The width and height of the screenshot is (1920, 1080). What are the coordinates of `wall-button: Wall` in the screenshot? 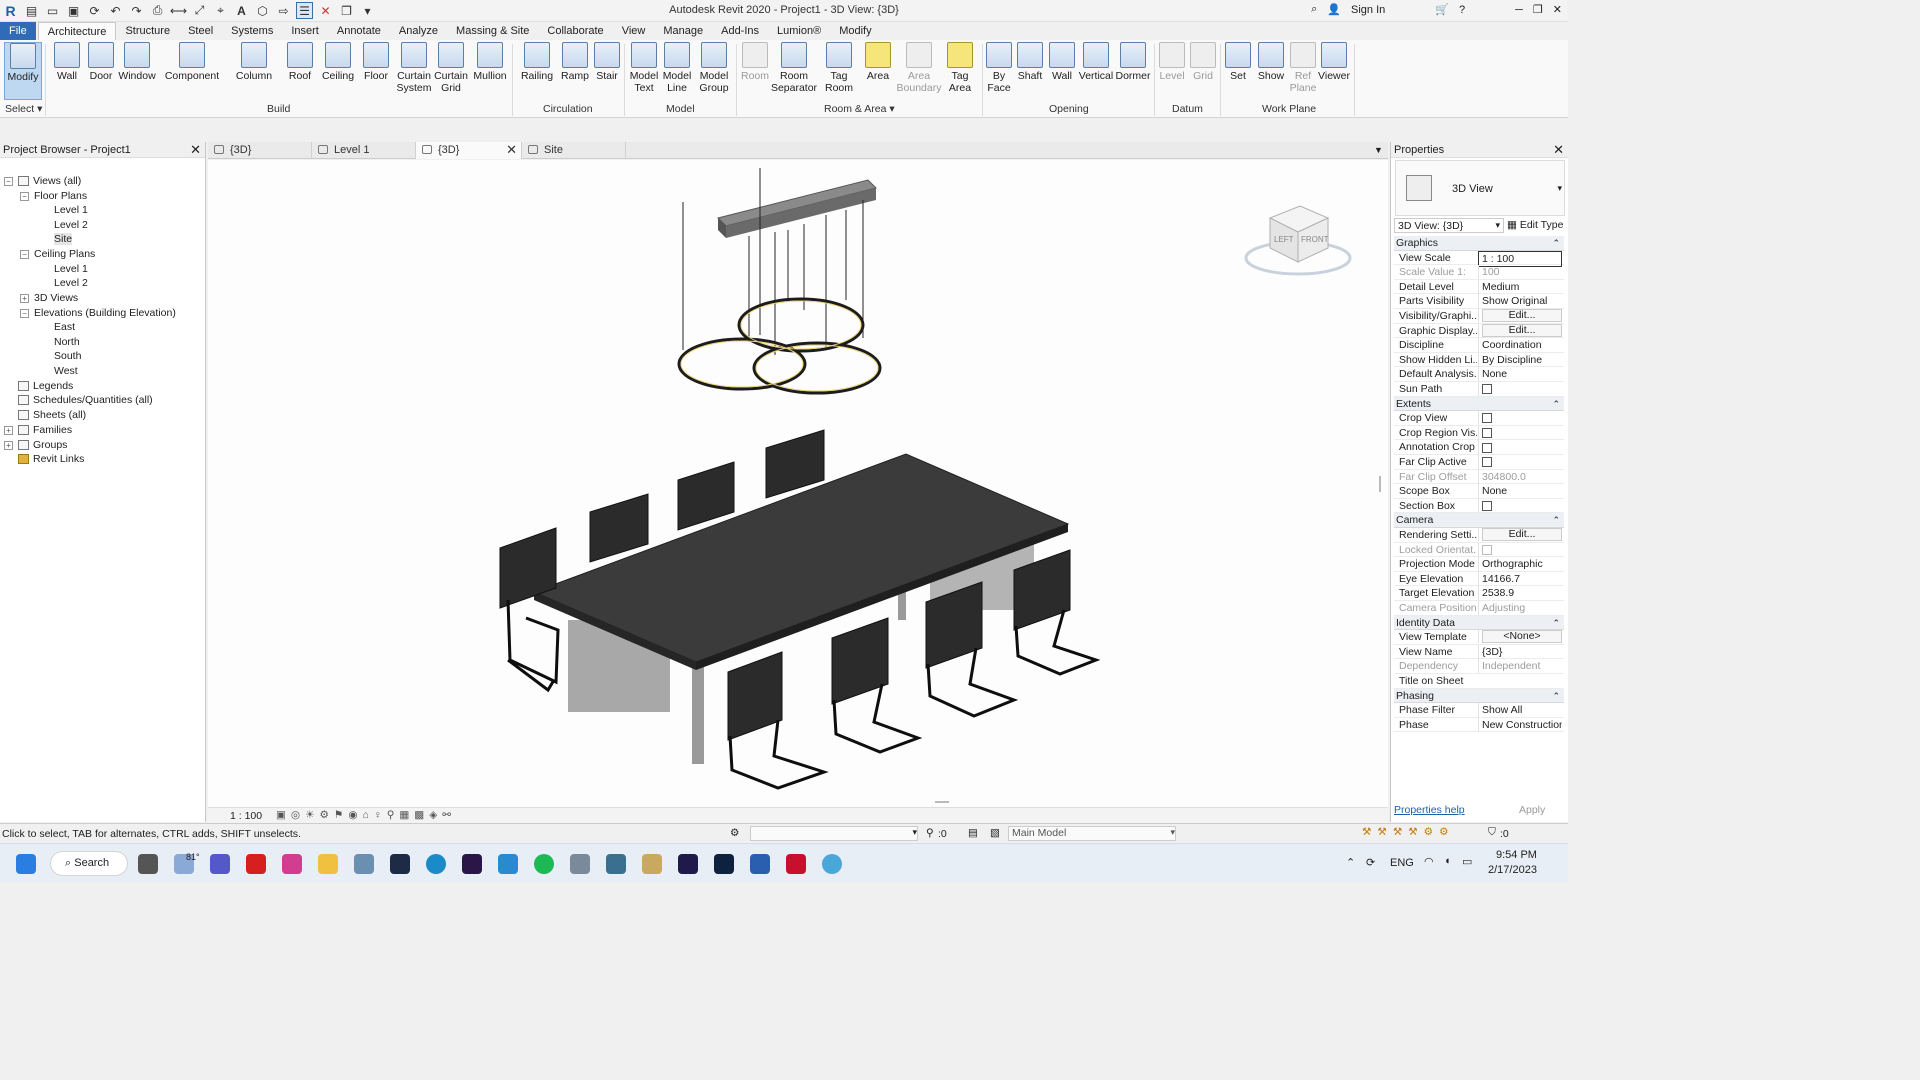 It's located at (67, 62).